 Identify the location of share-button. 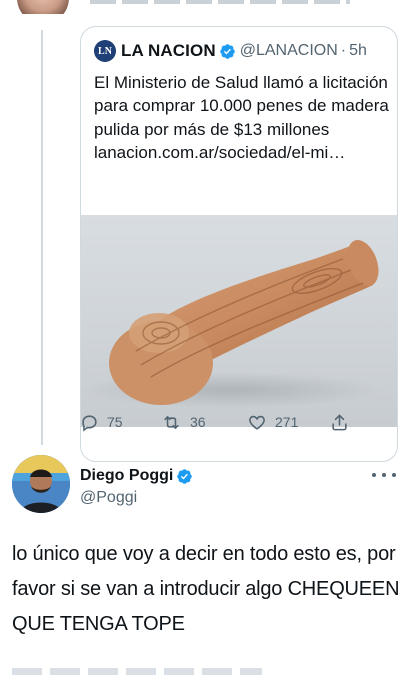
(343, 422).